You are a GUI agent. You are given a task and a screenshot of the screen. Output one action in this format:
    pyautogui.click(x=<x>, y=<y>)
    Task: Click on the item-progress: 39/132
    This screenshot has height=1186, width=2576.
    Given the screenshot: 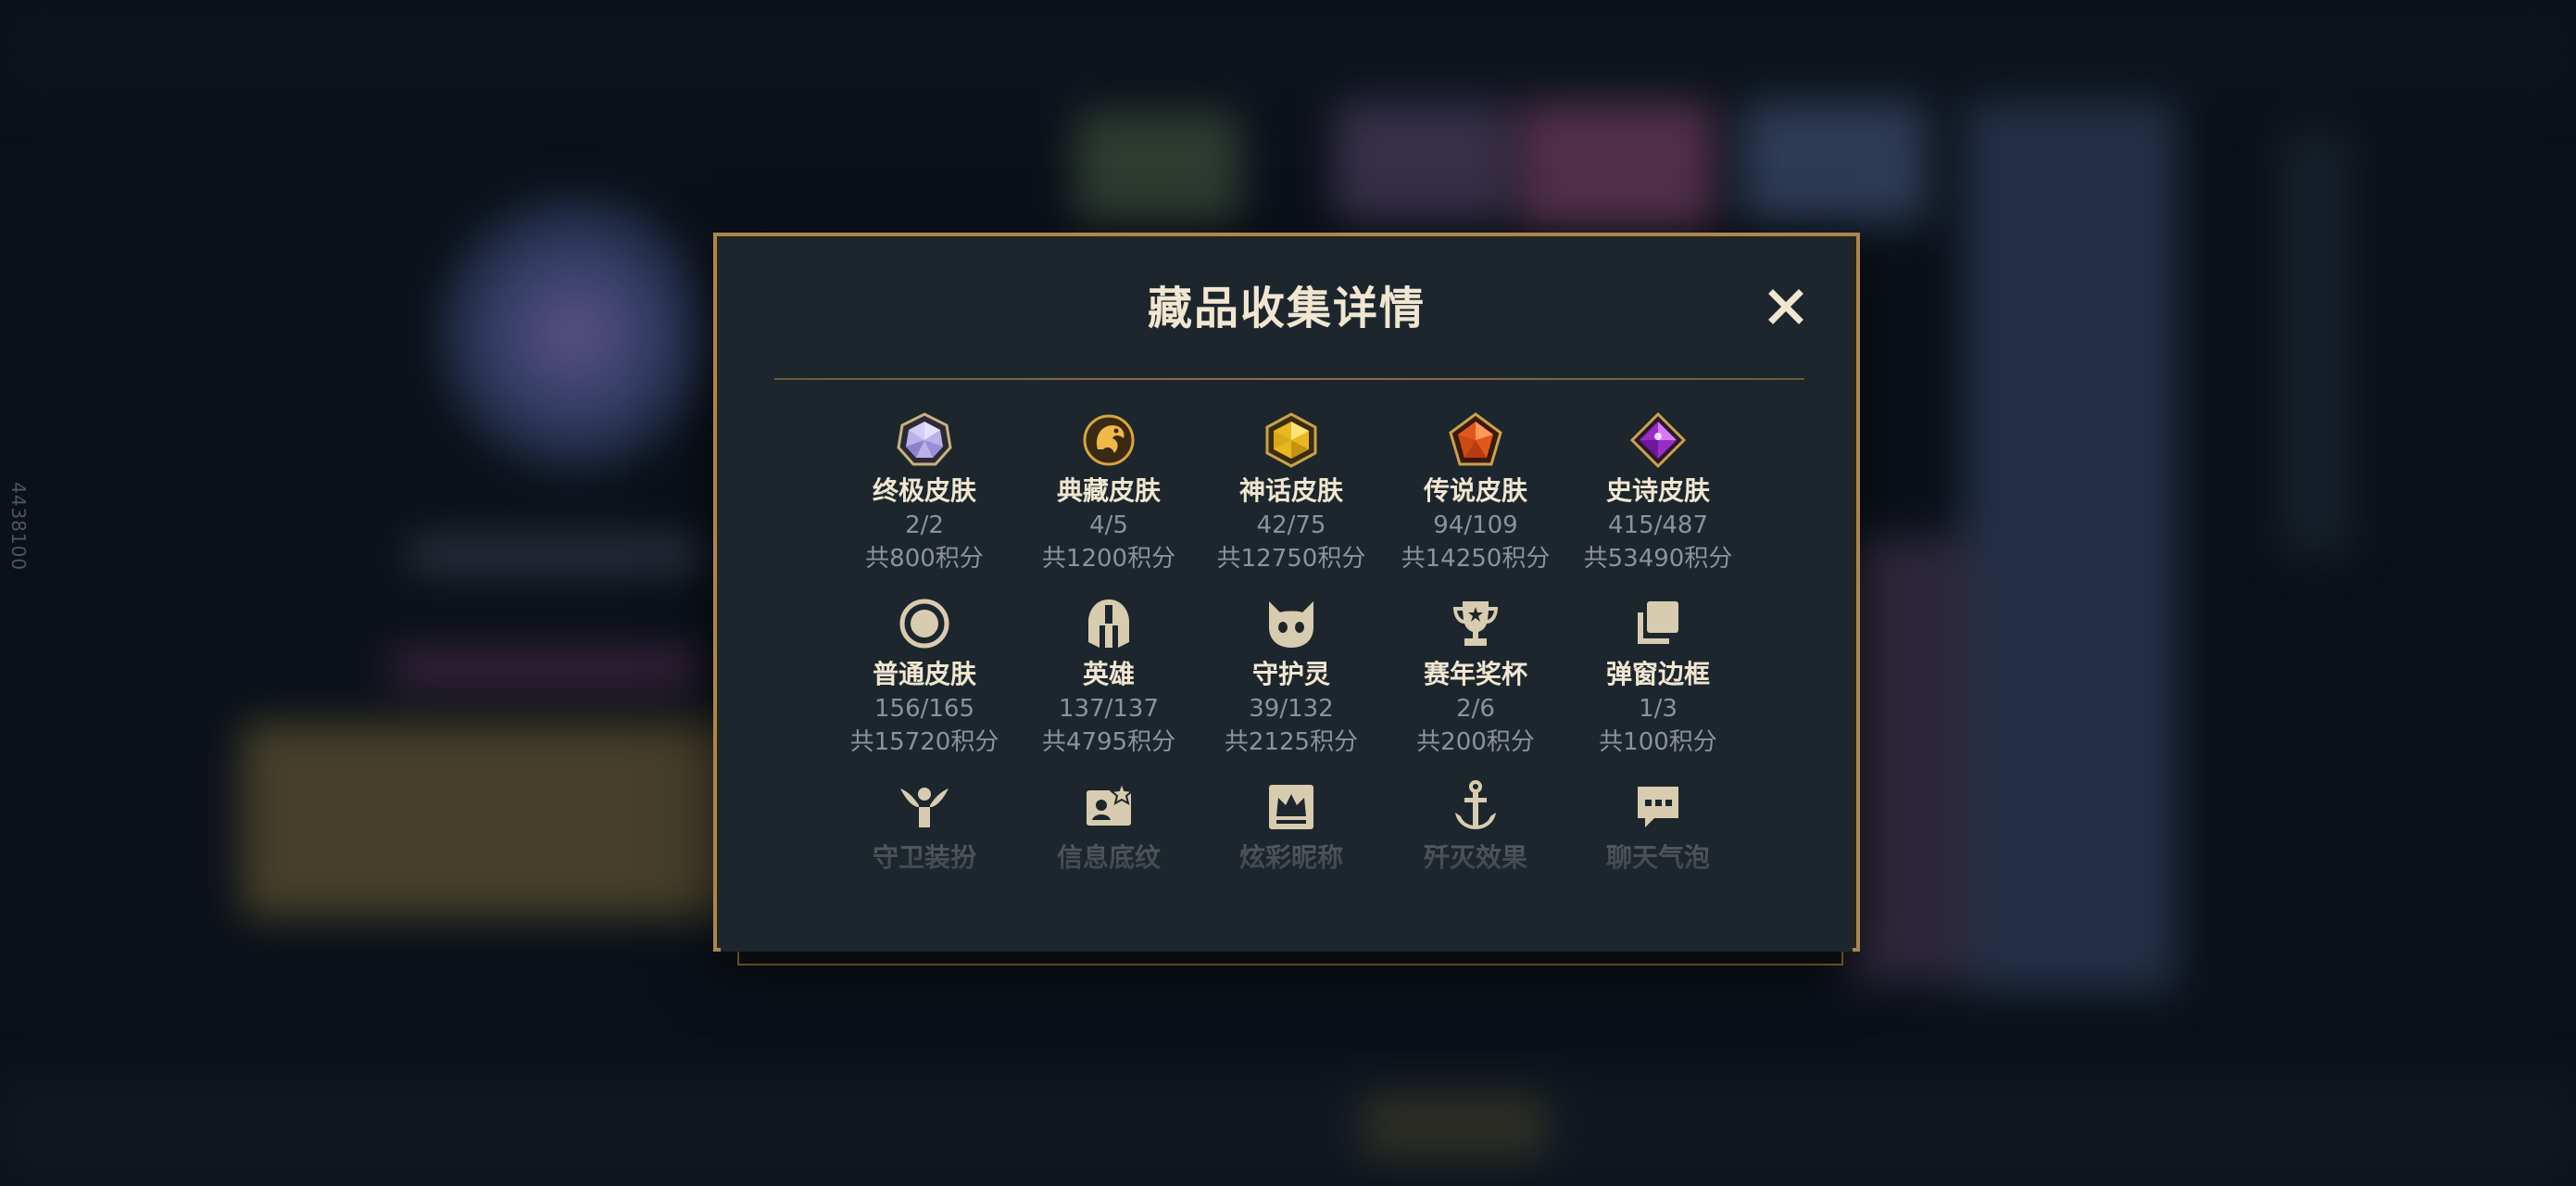 What is the action you would take?
    pyautogui.click(x=1291, y=709)
    